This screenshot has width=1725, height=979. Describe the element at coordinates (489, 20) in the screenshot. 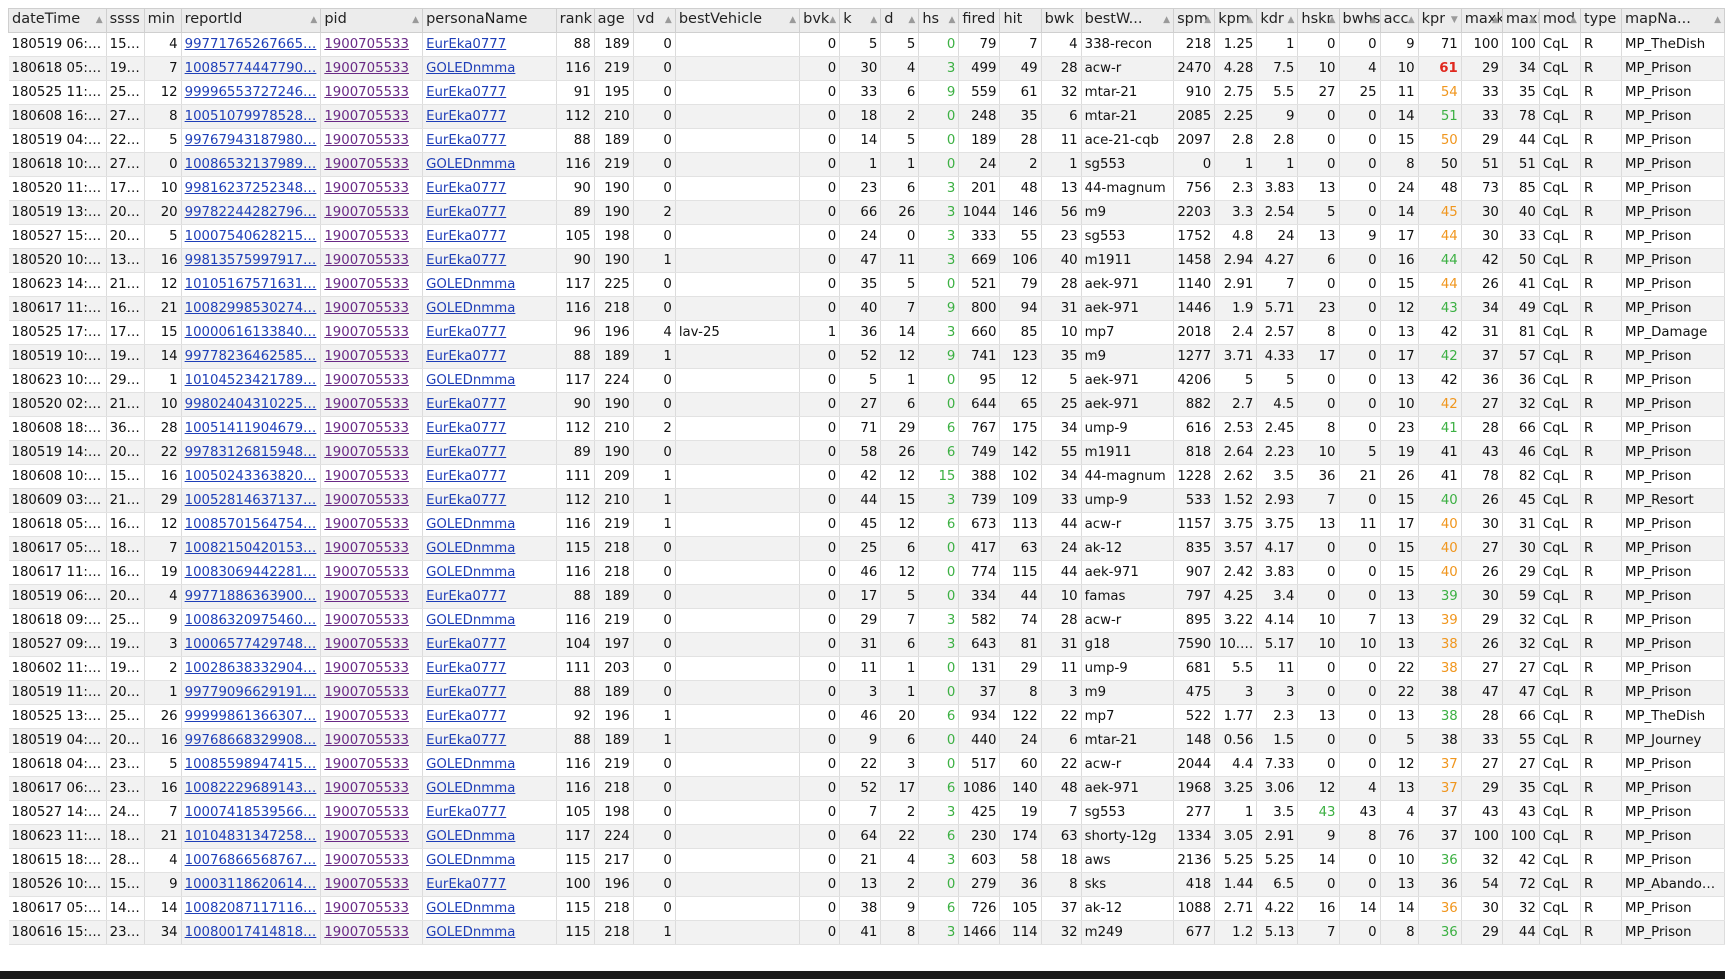

I see `column-header-personaname: personaName` at that location.